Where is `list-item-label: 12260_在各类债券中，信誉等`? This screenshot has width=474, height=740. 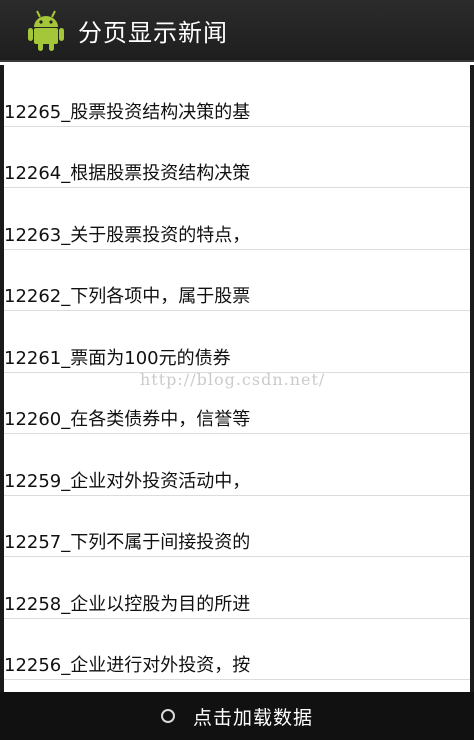
list-item-label: 12260_在各类债券中，信誉等 is located at coordinates (127, 419).